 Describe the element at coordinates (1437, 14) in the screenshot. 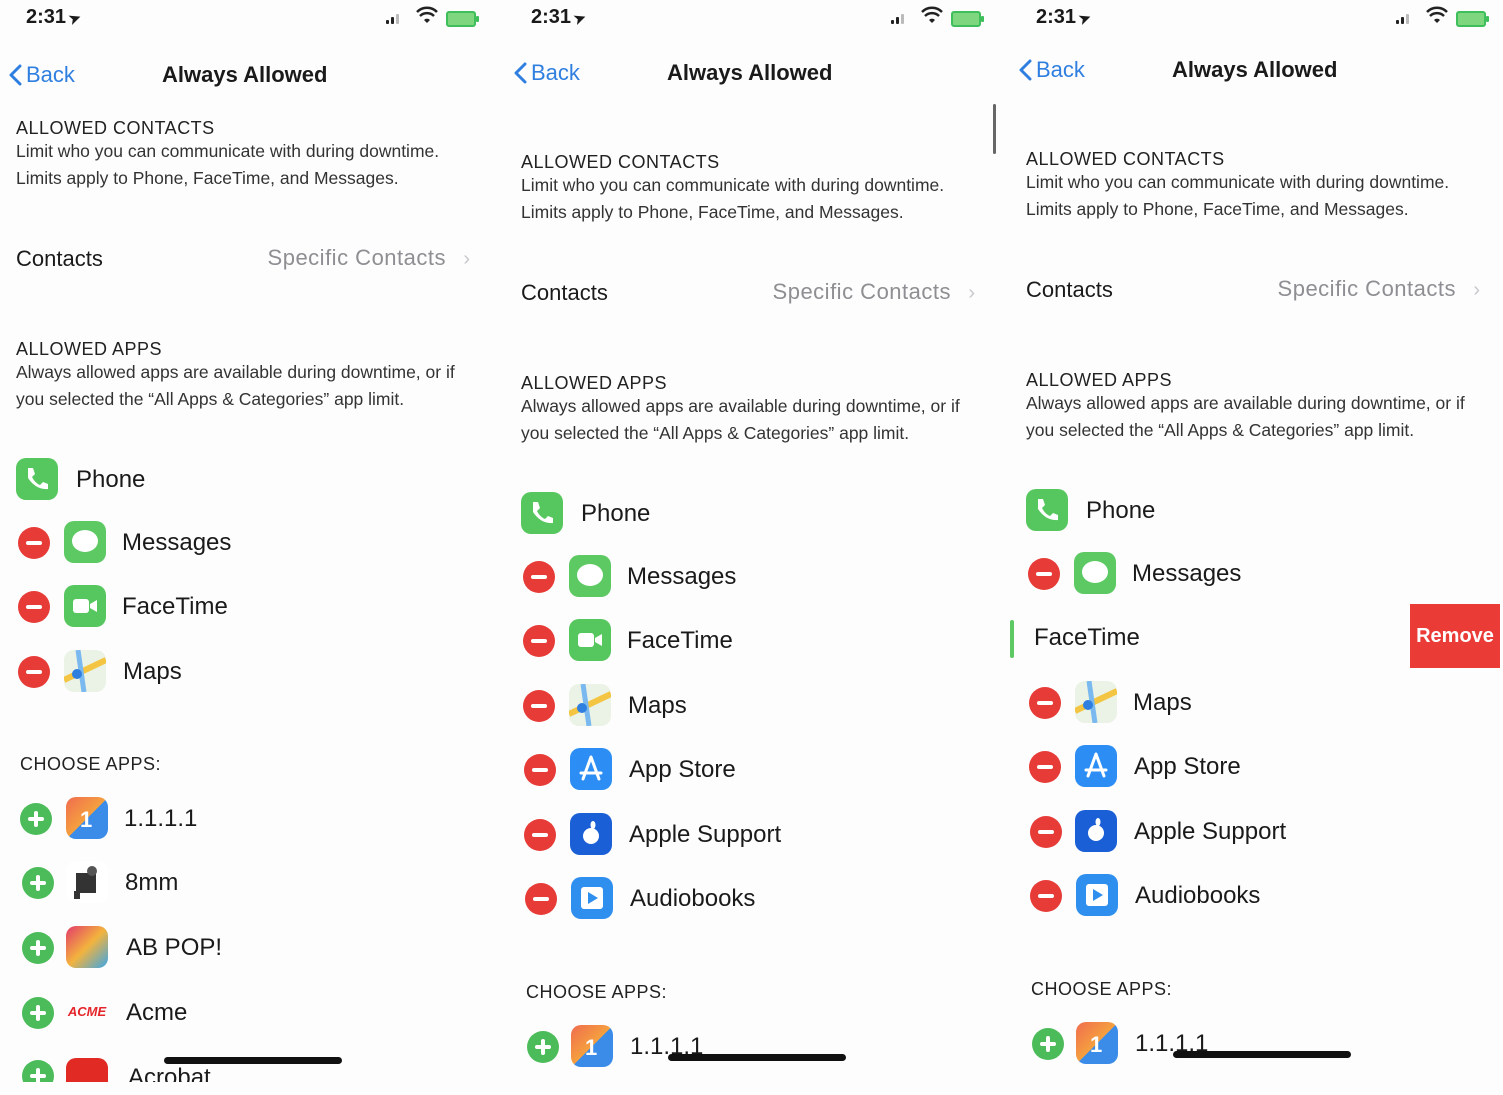

I see `wifi-icon` at that location.